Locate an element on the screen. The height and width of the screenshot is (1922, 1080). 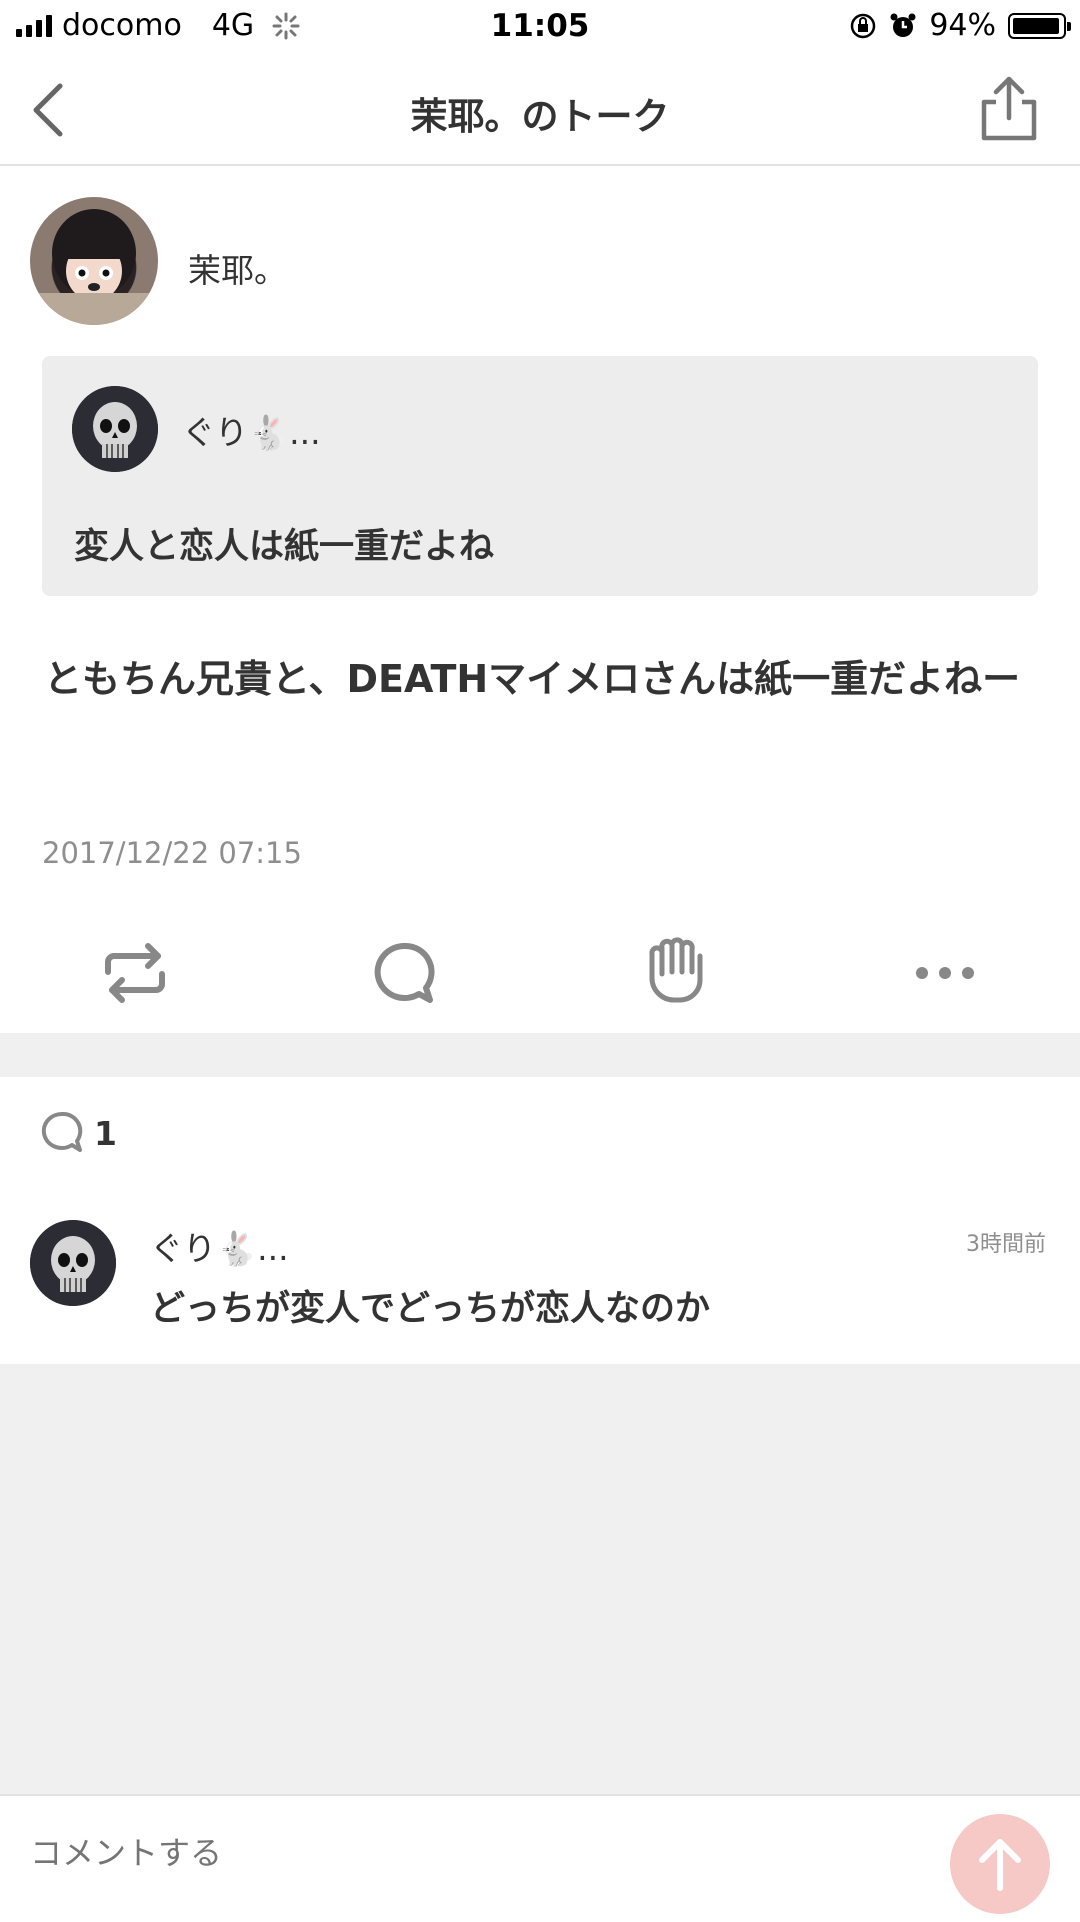
comment-input is located at coordinates (470, 1853).